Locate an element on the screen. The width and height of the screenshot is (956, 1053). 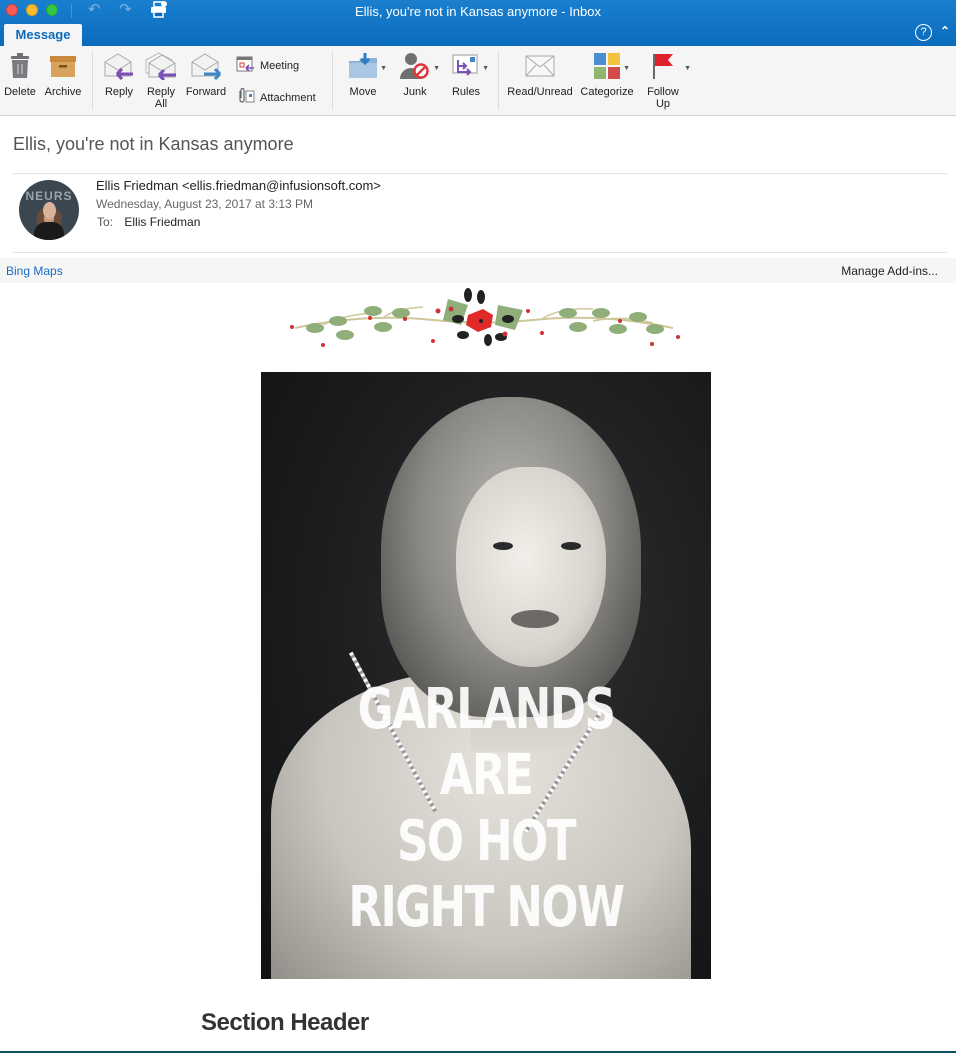
avatar: NEURS is located at coordinates (49, 210).